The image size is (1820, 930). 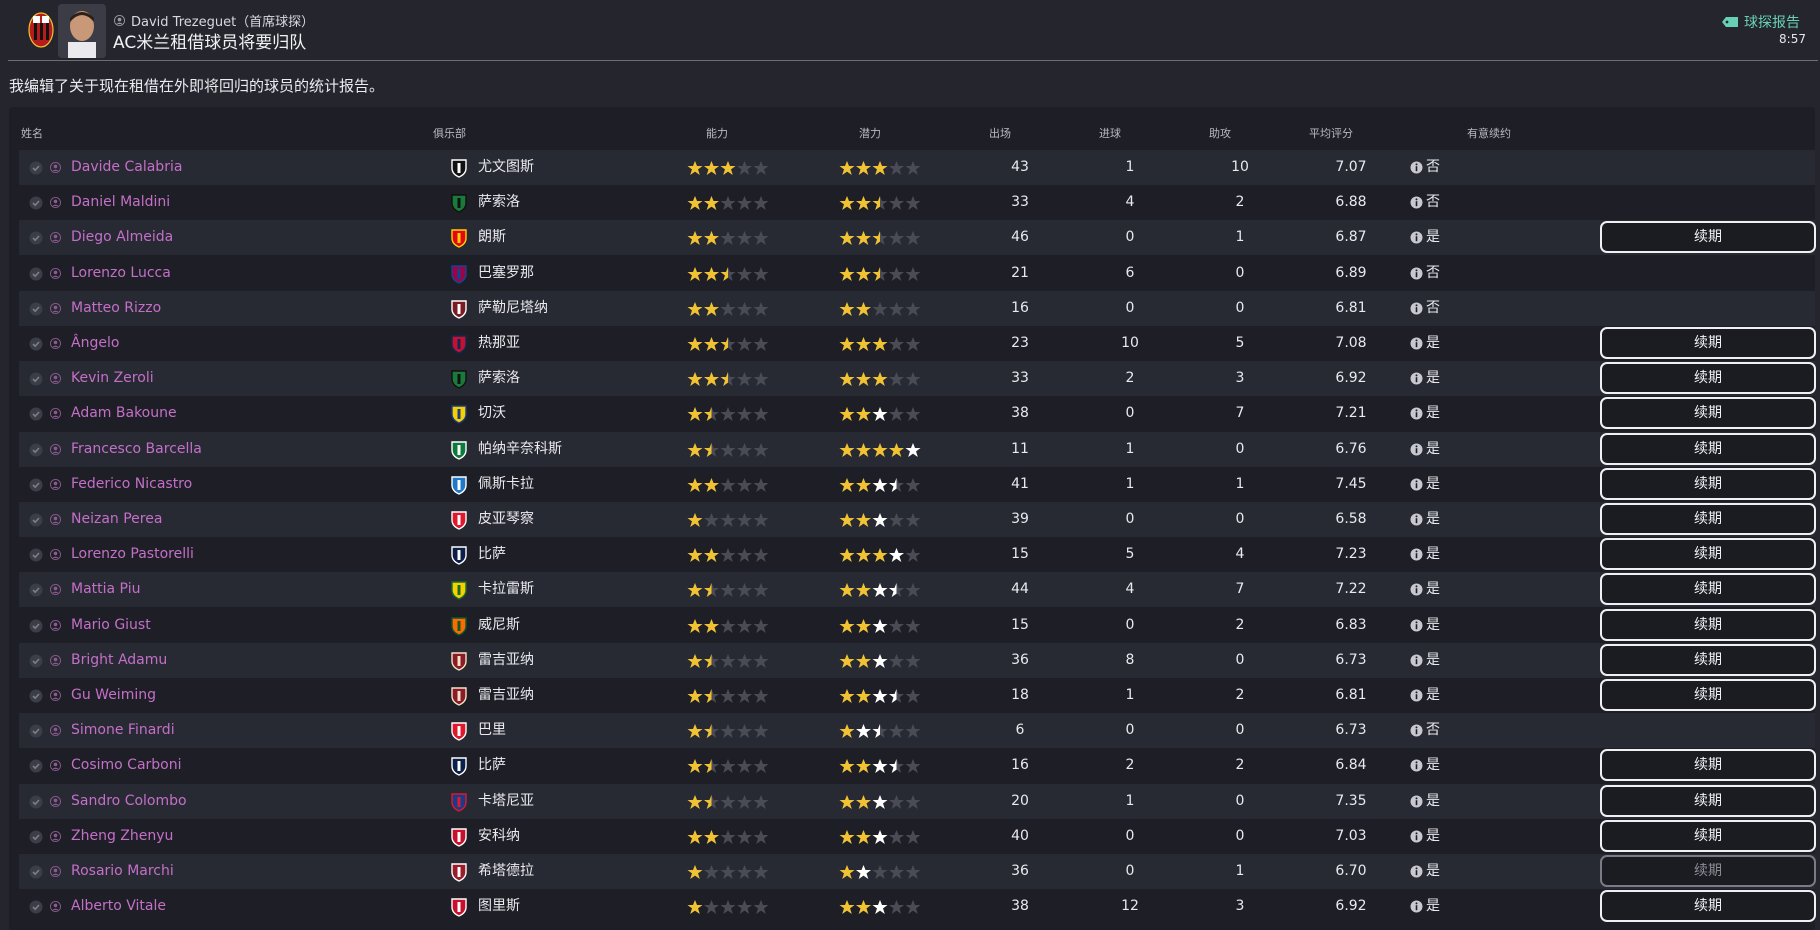 I want to click on table-row: Ângelo 热那亚 23 10 5 7.08 是 续期, so click(x=917, y=343).